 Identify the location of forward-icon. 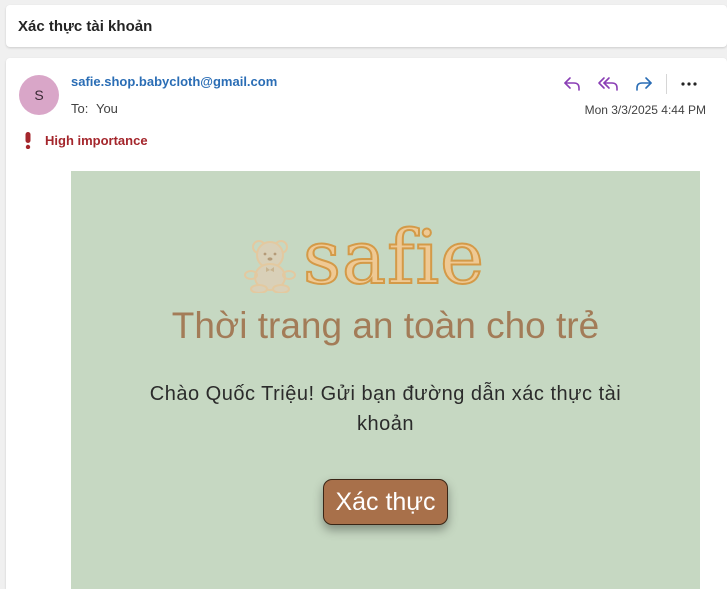
(644, 84).